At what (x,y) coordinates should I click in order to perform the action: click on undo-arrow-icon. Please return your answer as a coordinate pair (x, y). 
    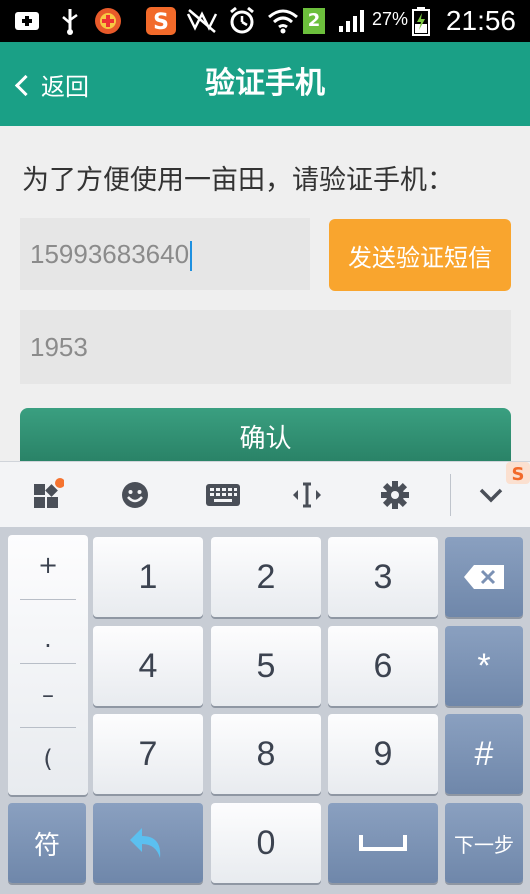
    Looking at the image, I should click on (145, 843).